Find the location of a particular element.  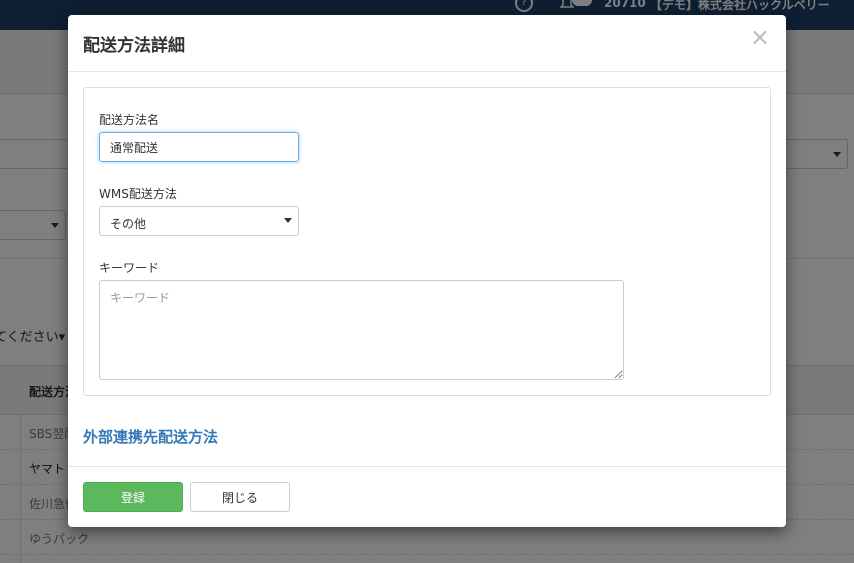

delivery-method-name-label: 配送方法名 is located at coordinates (129, 120).